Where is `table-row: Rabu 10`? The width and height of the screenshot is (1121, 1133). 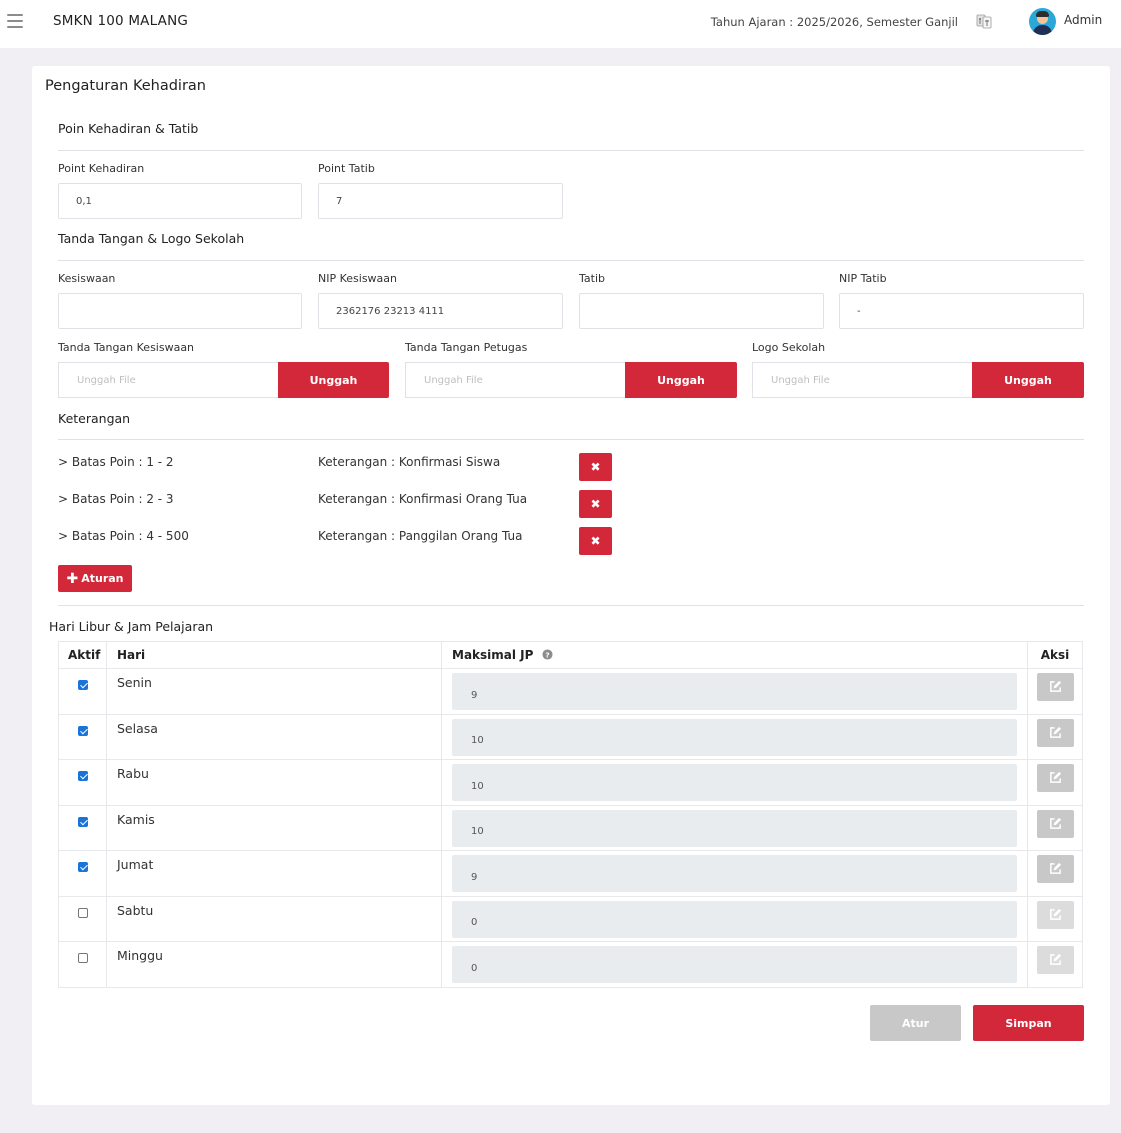
table-row: Rabu 10 is located at coordinates (570, 782).